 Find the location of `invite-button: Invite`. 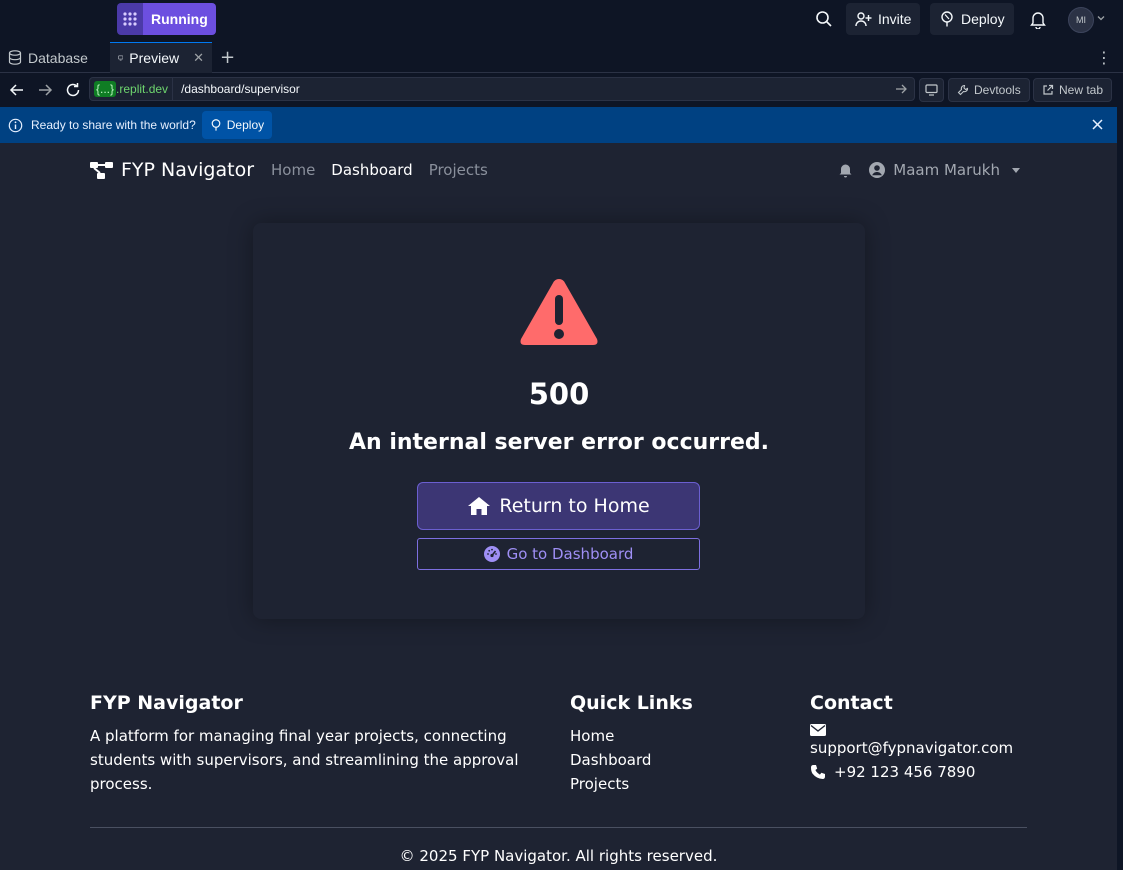

invite-button: Invite is located at coordinates (883, 19).